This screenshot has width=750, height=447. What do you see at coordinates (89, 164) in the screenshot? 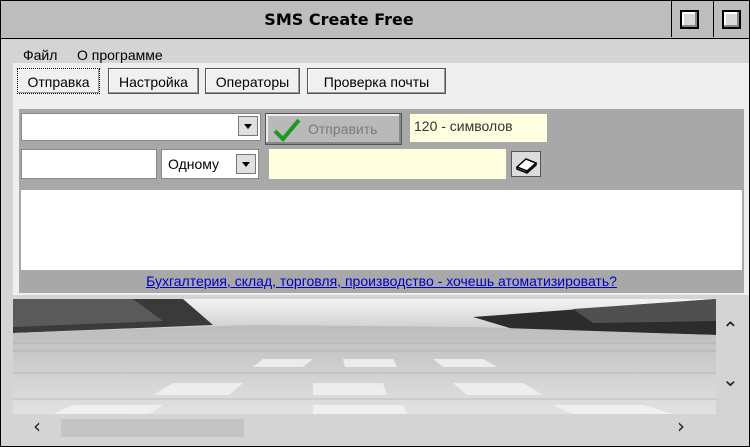
I see `number-input` at bounding box center [89, 164].